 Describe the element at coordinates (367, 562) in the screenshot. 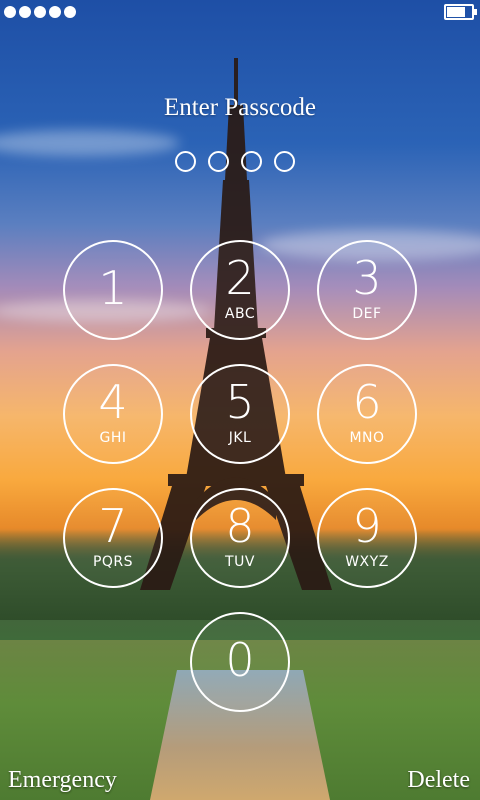

I see `key-letters: WXYZ` at that location.